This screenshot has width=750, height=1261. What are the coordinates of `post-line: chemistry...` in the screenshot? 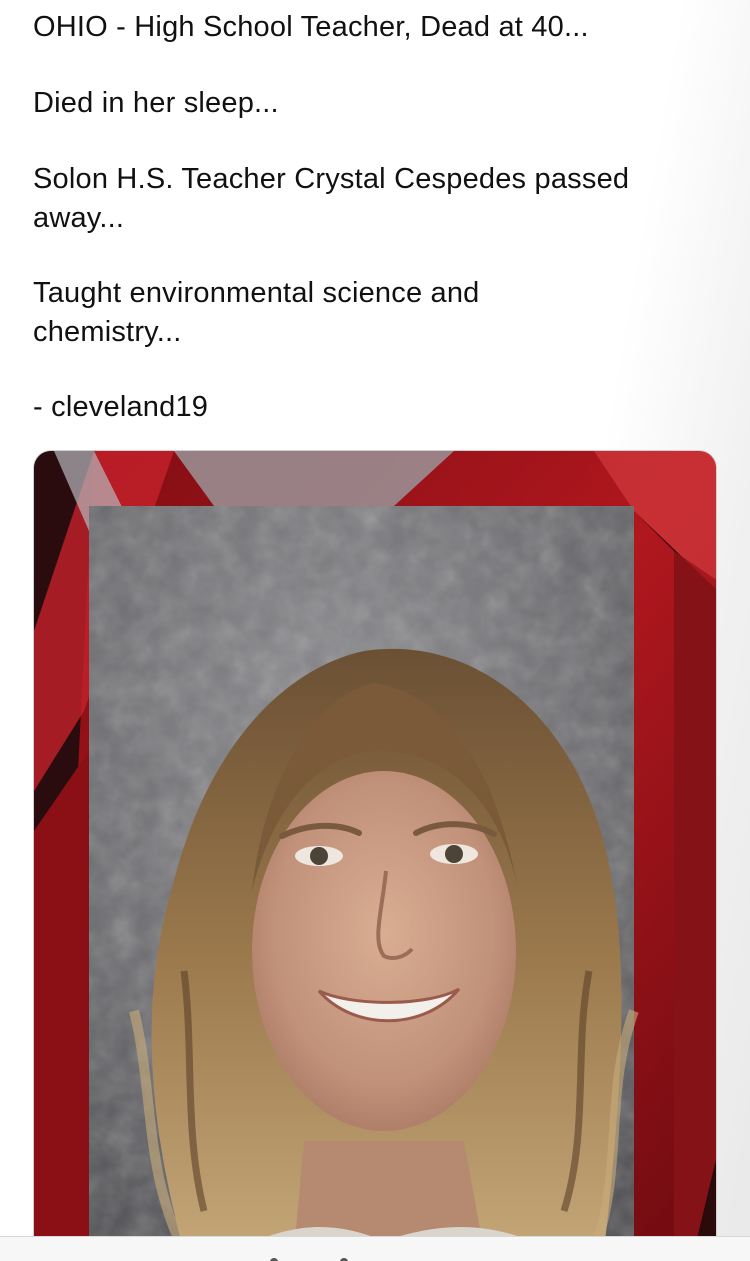 It's located at (107, 332).